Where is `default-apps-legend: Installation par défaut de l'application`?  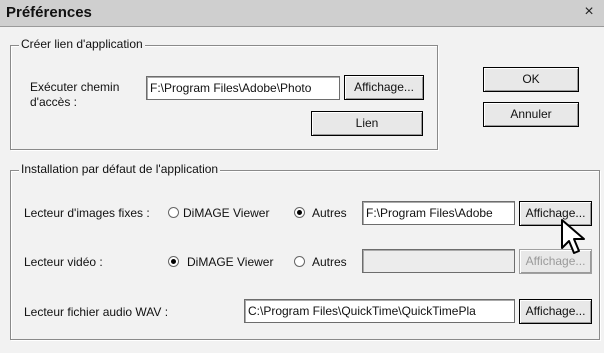
default-apps-legend: Installation par défaut de l'application is located at coordinates (120, 169).